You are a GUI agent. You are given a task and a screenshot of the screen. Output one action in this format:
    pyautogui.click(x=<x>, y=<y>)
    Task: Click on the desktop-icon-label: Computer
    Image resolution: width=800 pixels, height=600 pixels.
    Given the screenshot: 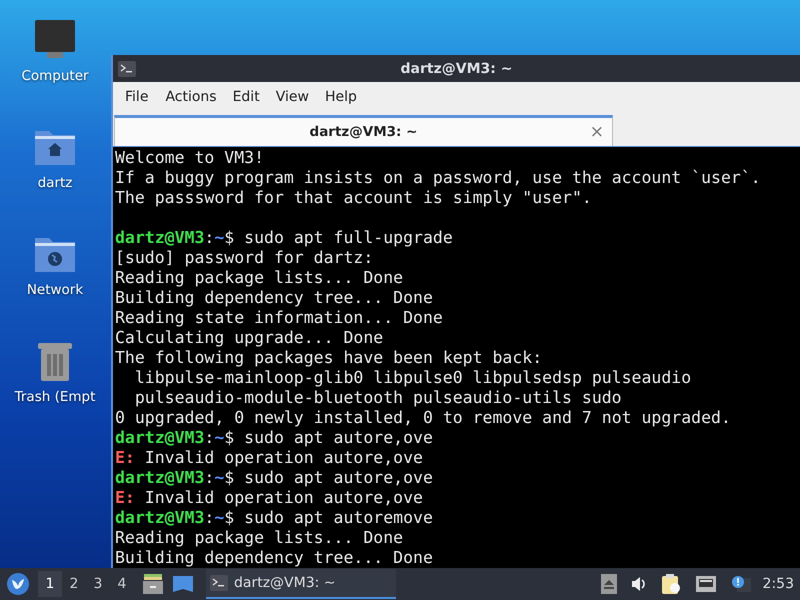 What is the action you would take?
    pyautogui.click(x=55, y=76)
    